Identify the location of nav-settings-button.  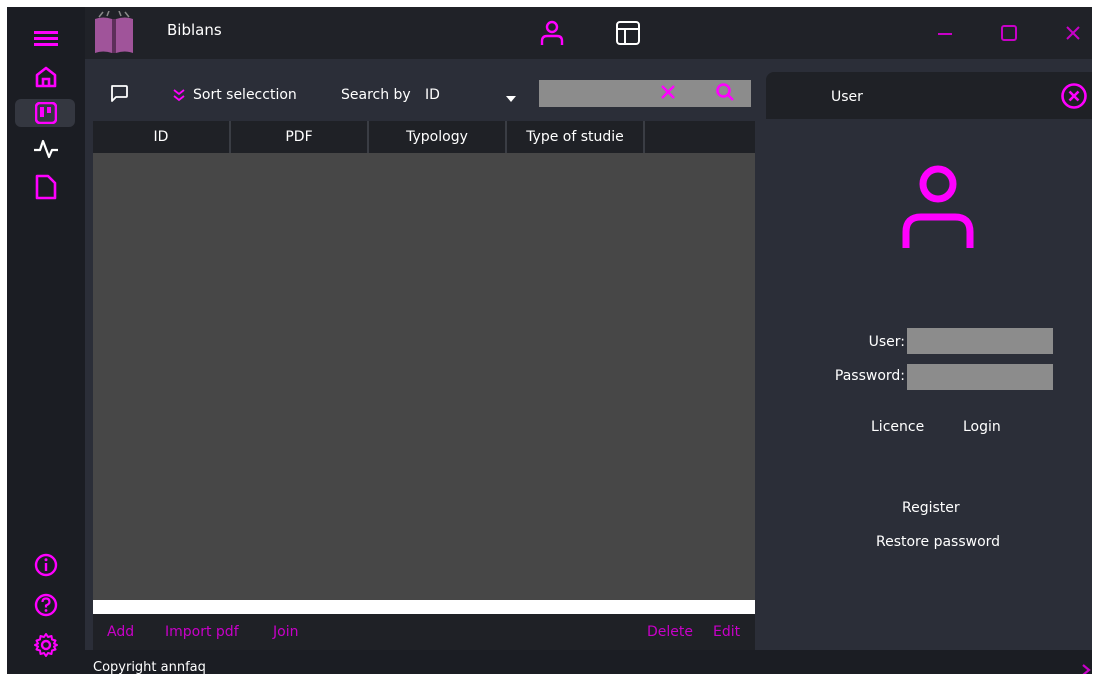
(46, 645).